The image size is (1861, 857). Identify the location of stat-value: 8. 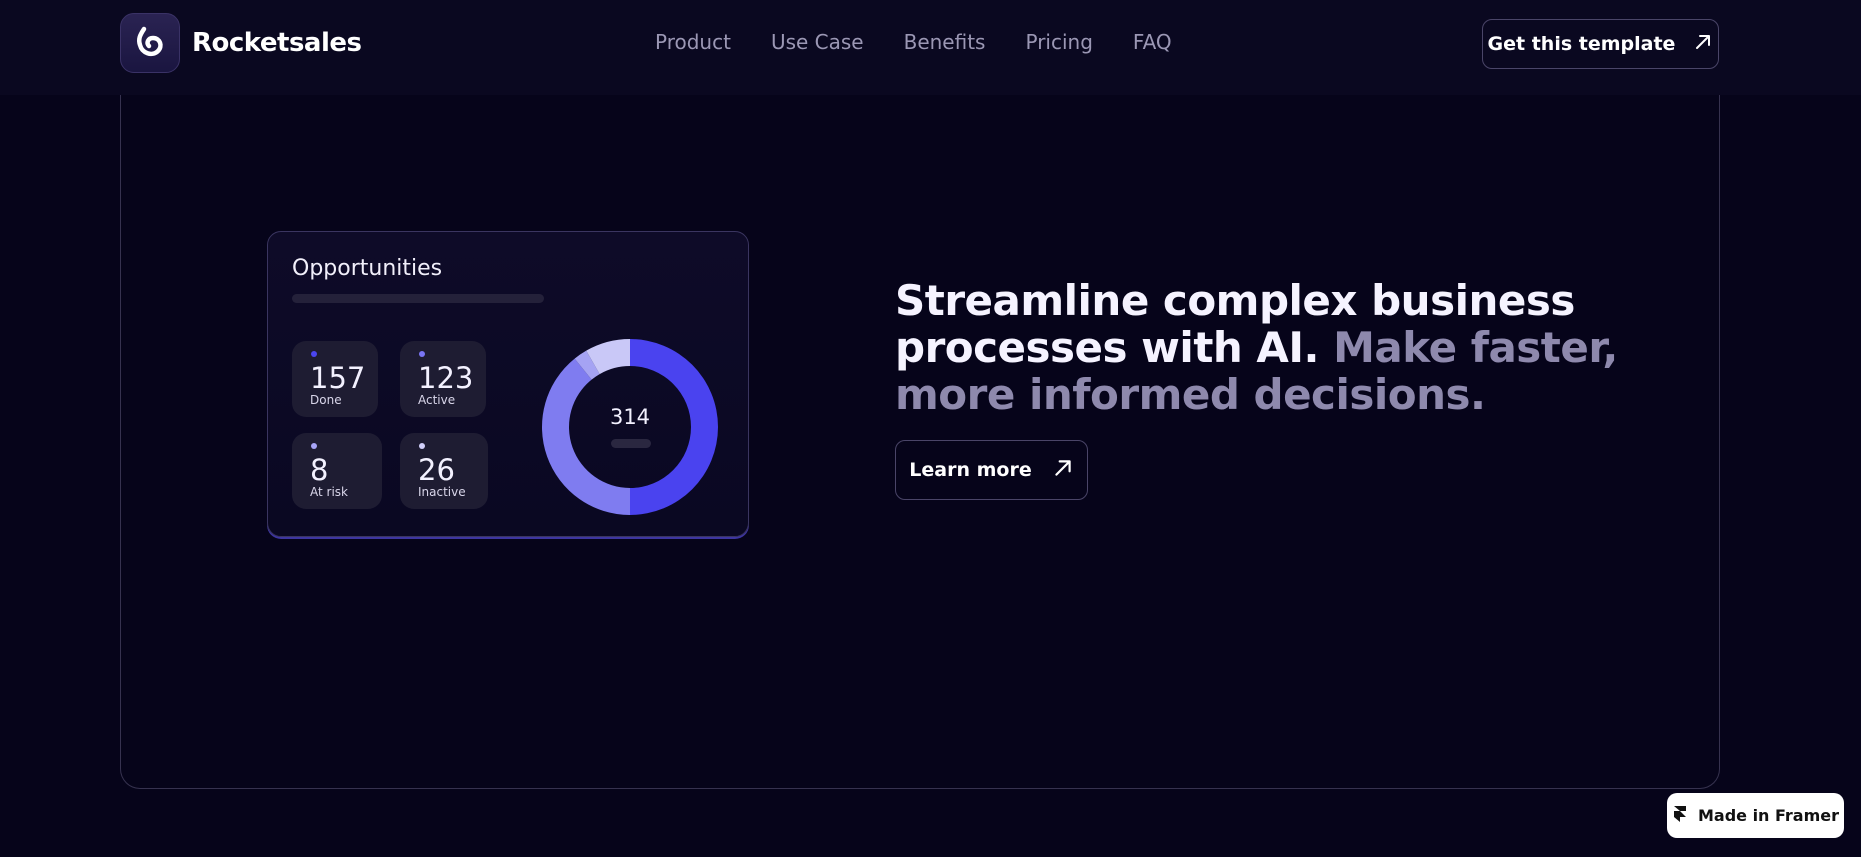
(319, 470).